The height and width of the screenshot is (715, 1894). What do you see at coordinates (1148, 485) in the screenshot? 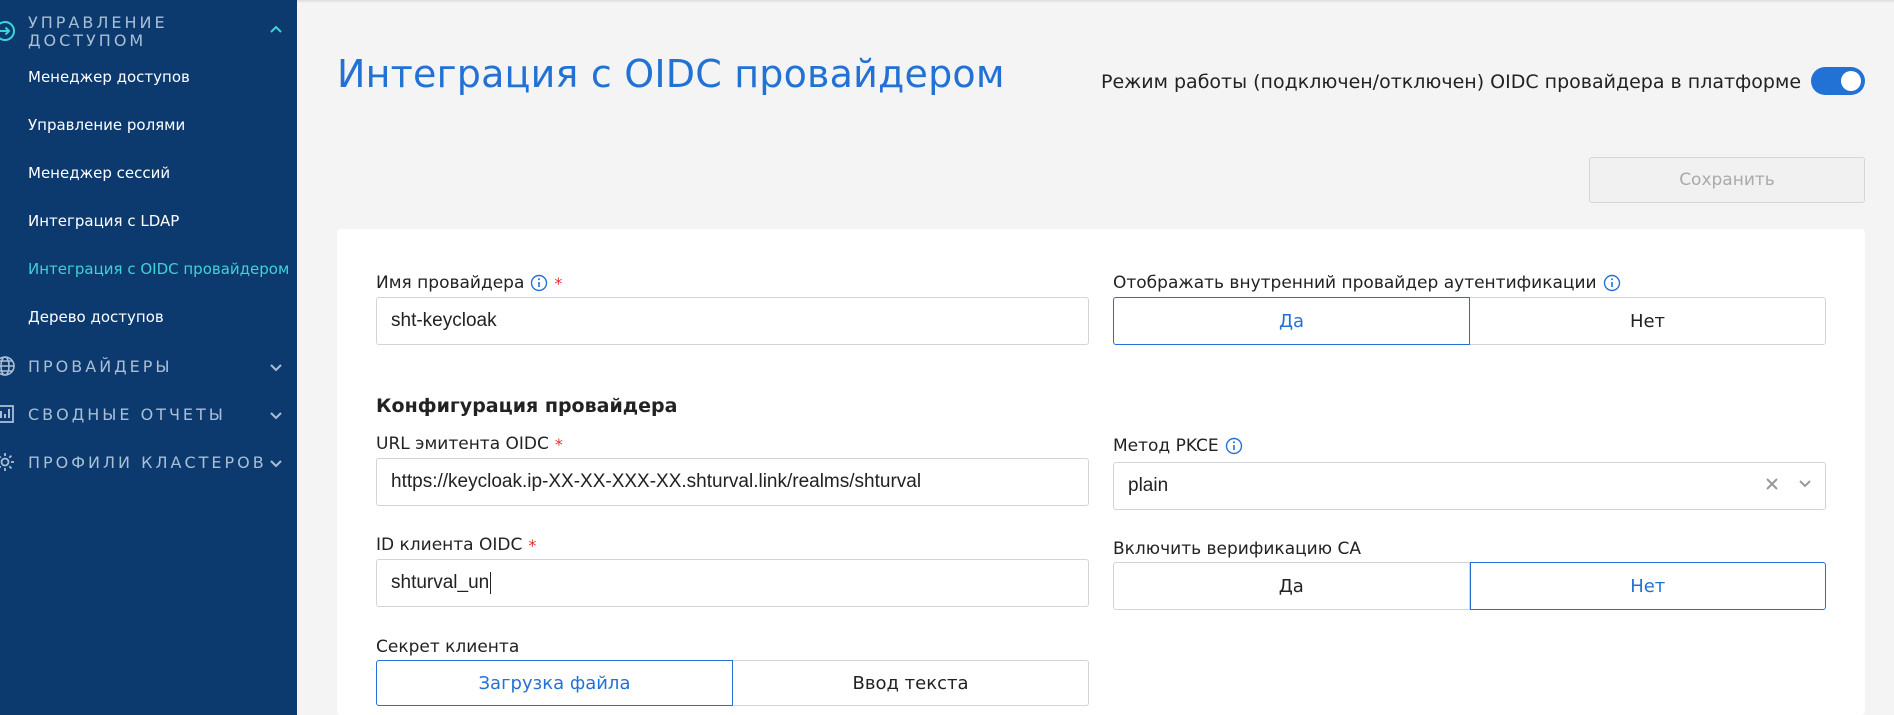
I see `pkce-value: plain` at bounding box center [1148, 485].